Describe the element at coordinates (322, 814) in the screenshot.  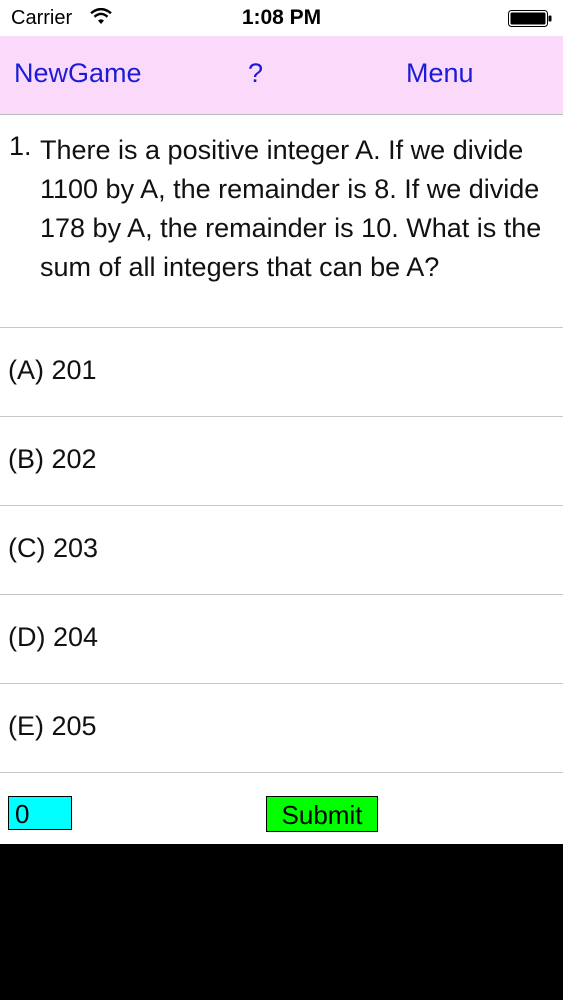
I see `submit-button: Submit` at that location.